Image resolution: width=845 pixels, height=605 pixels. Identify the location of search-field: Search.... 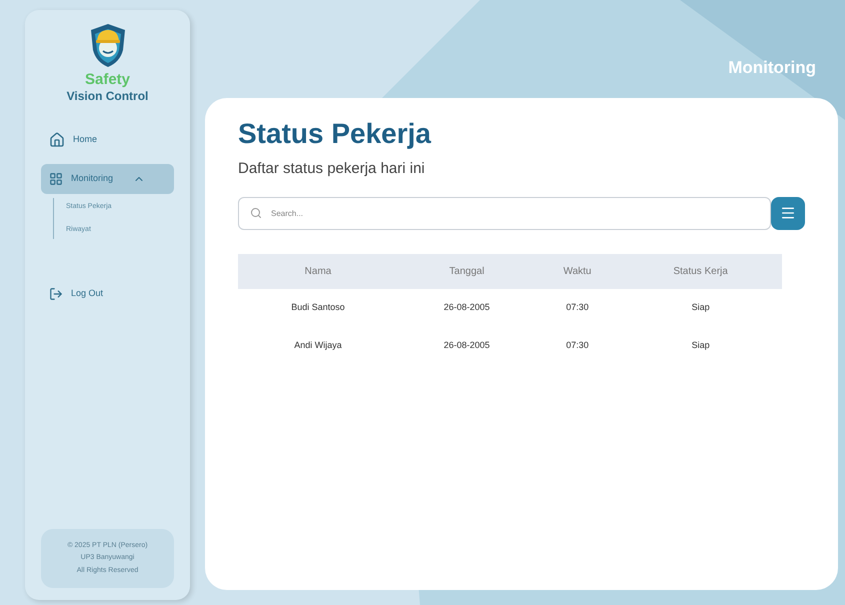
(504, 213).